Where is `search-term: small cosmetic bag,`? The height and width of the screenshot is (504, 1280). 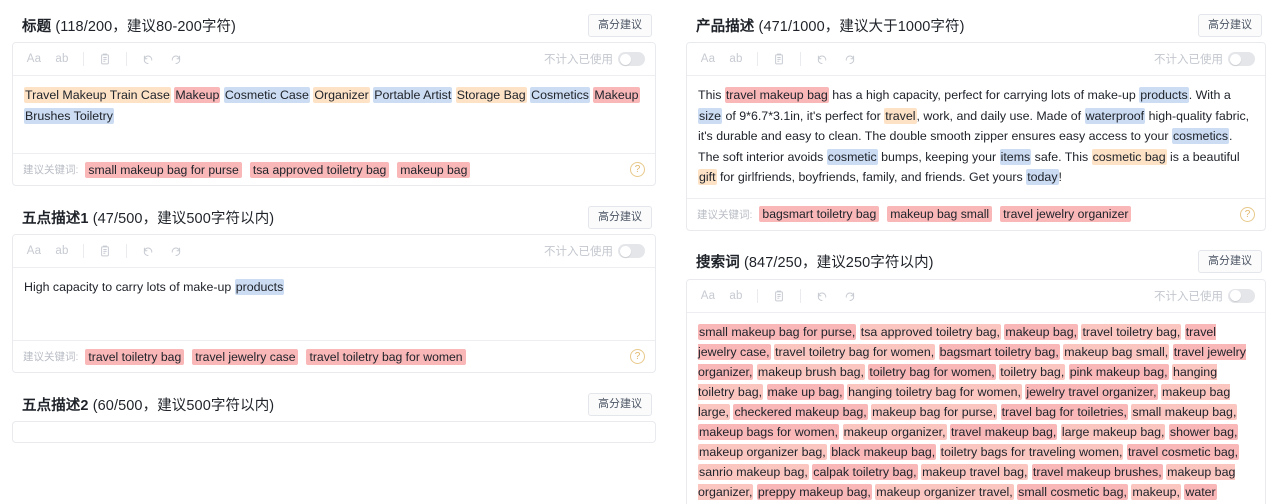
search-term: small cosmetic bag, is located at coordinates (1072, 491).